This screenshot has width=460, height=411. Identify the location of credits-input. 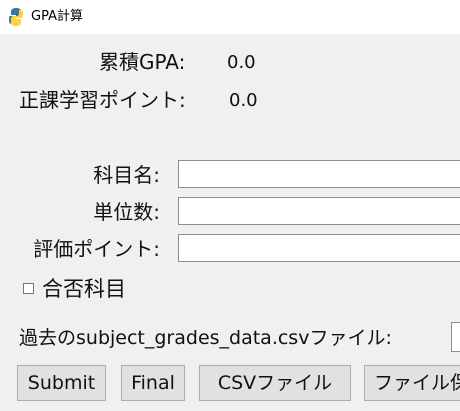
(319, 211).